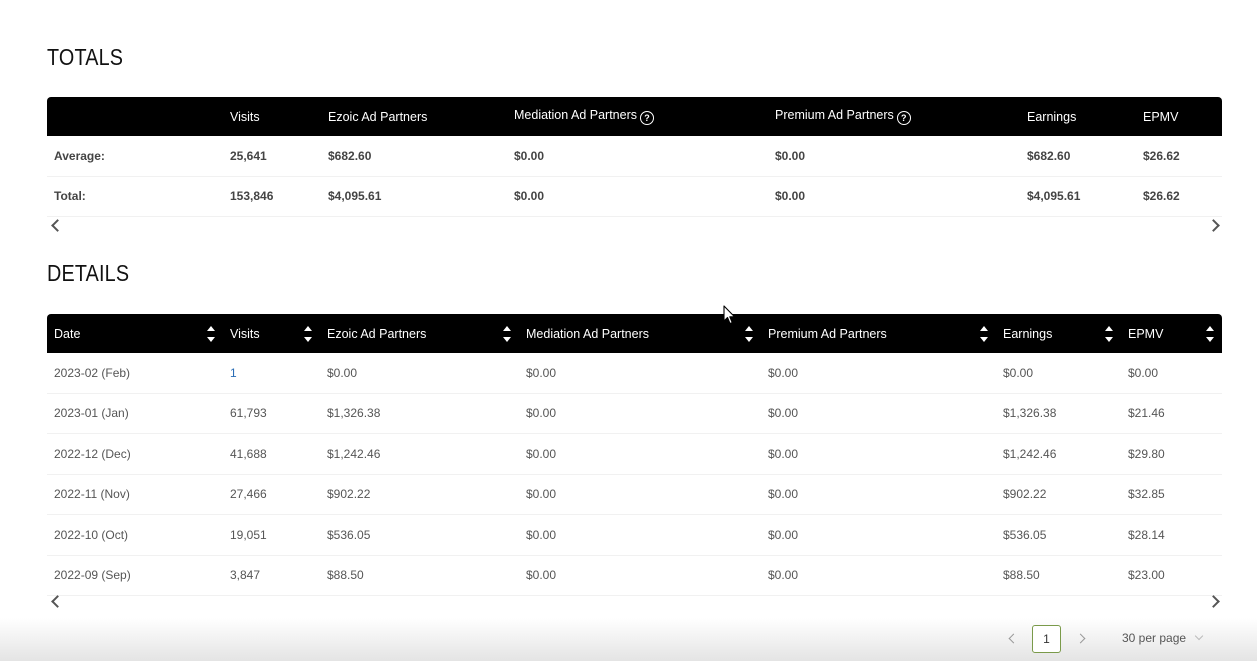  What do you see at coordinates (1171, 454) in the screenshot?
I see `details-cell-epmv: $29.80` at bounding box center [1171, 454].